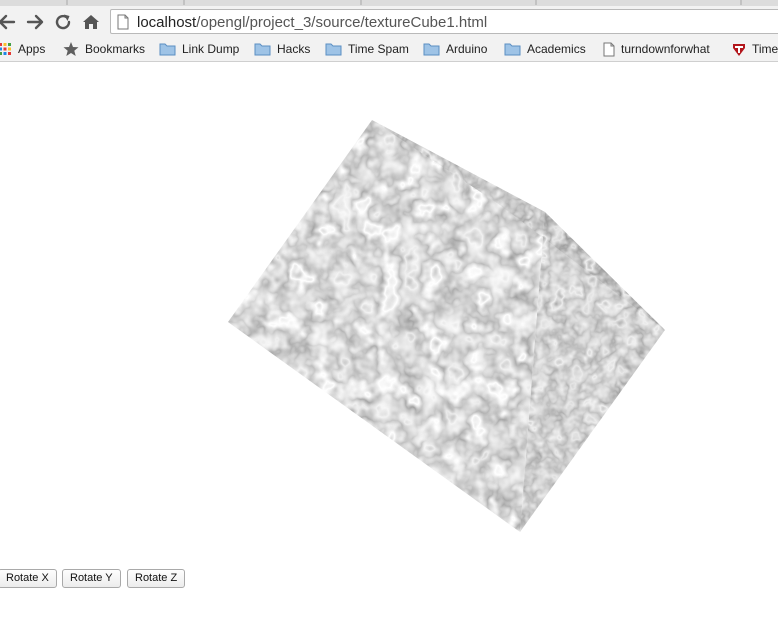 This screenshot has height=632, width=778. I want to click on bookmark-time: Time, so click(755, 49).